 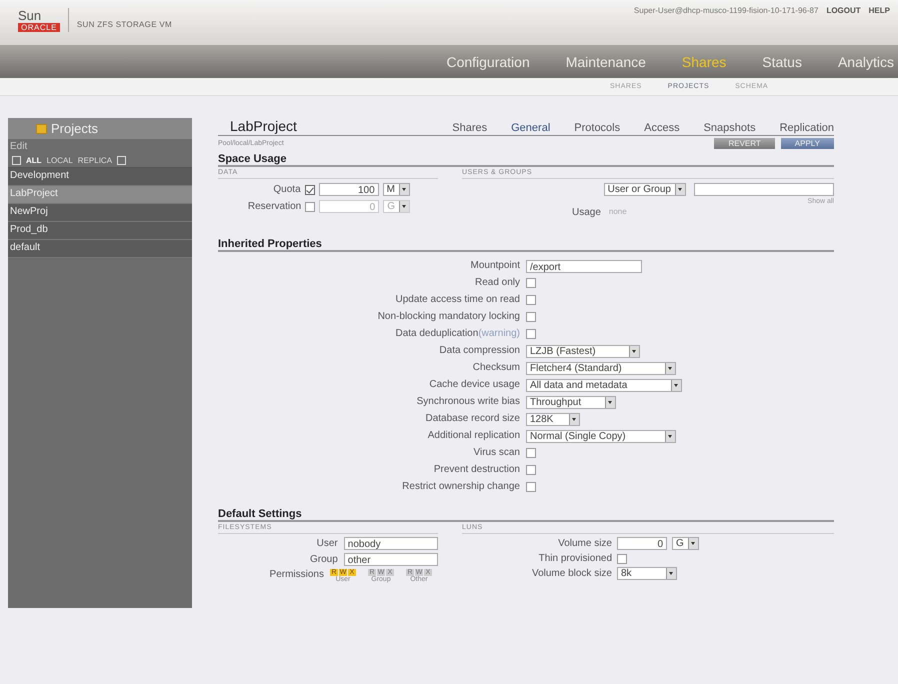 What do you see at coordinates (526, 160) in the screenshot?
I see `section-title: Space Usage` at bounding box center [526, 160].